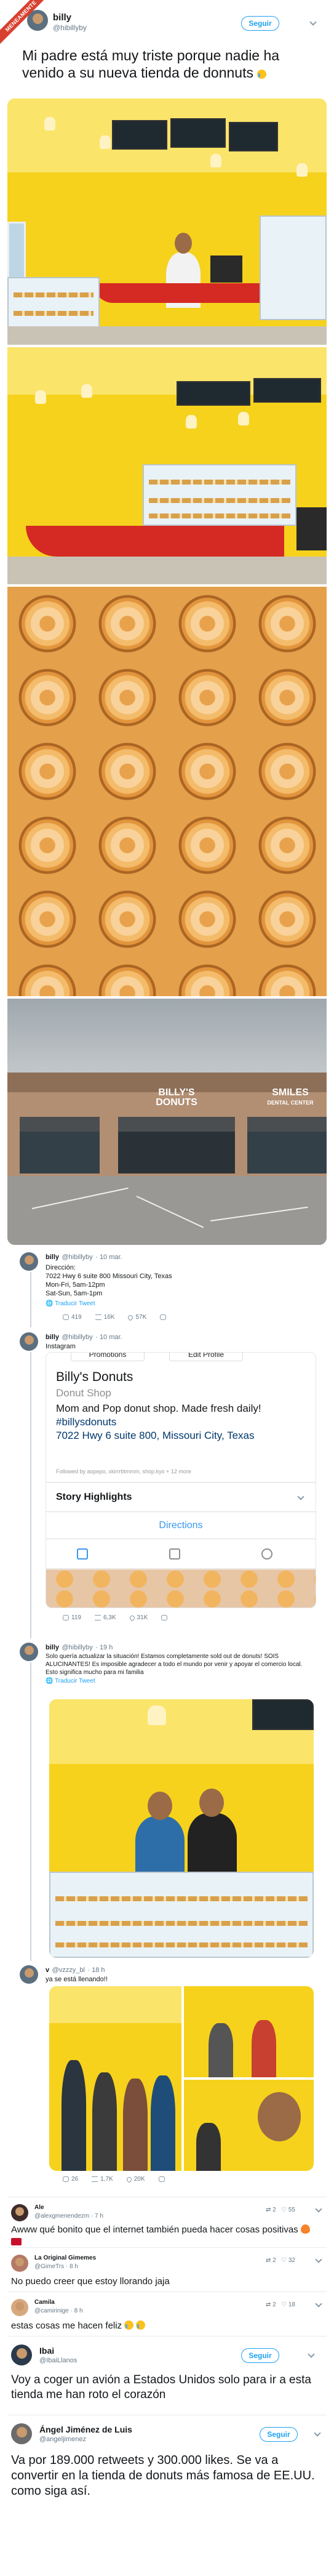 The image size is (334, 2576). Describe the element at coordinates (266, 1554) in the screenshot. I see `profile-icon` at that location.